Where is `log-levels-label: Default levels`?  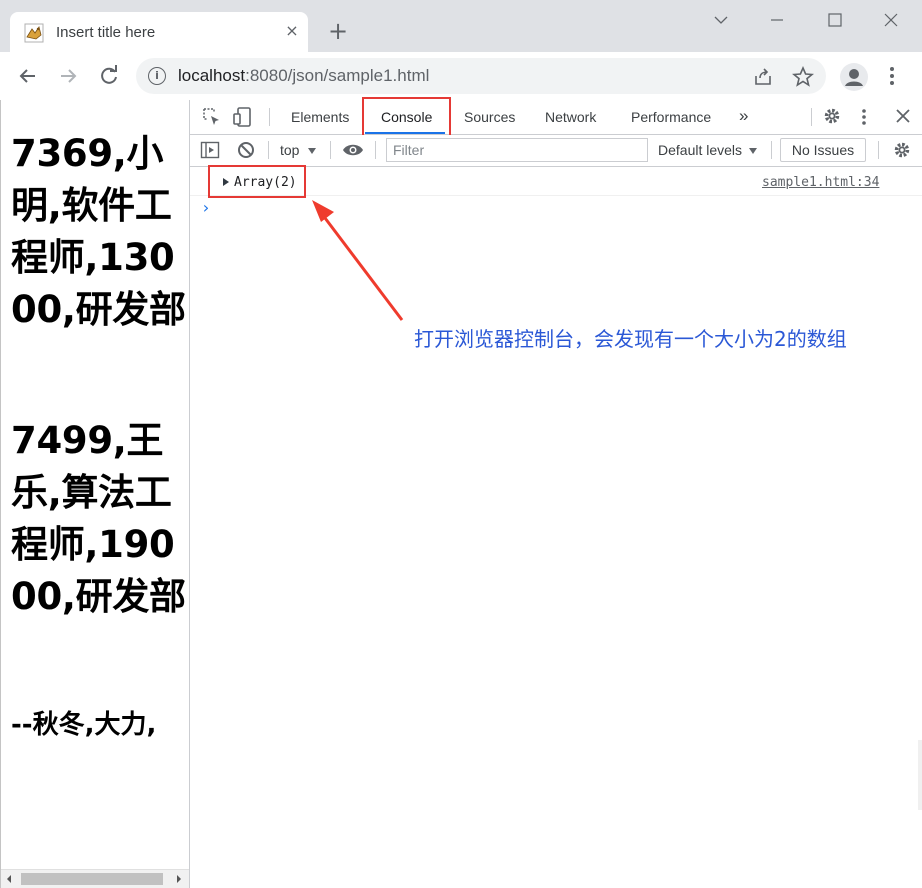 log-levels-label: Default levels is located at coordinates (700, 150).